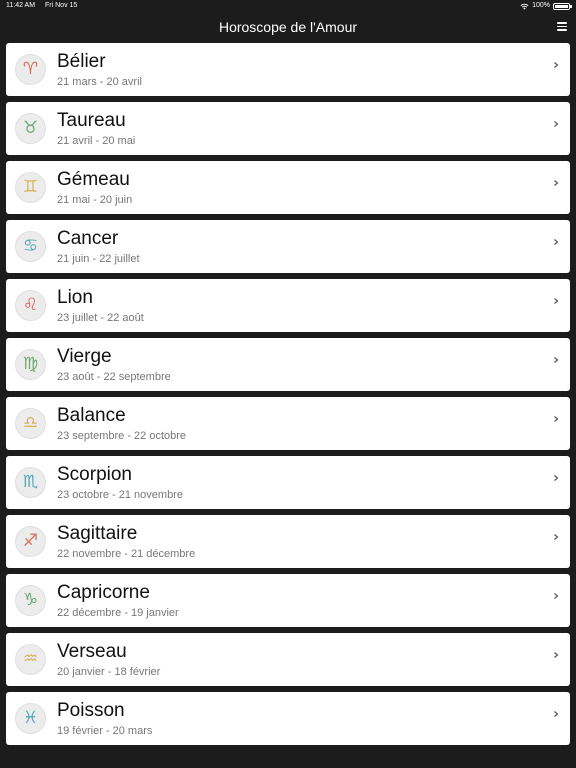 The image size is (576, 768). What do you see at coordinates (103, 592) in the screenshot?
I see `sign-name: Capricorne` at bounding box center [103, 592].